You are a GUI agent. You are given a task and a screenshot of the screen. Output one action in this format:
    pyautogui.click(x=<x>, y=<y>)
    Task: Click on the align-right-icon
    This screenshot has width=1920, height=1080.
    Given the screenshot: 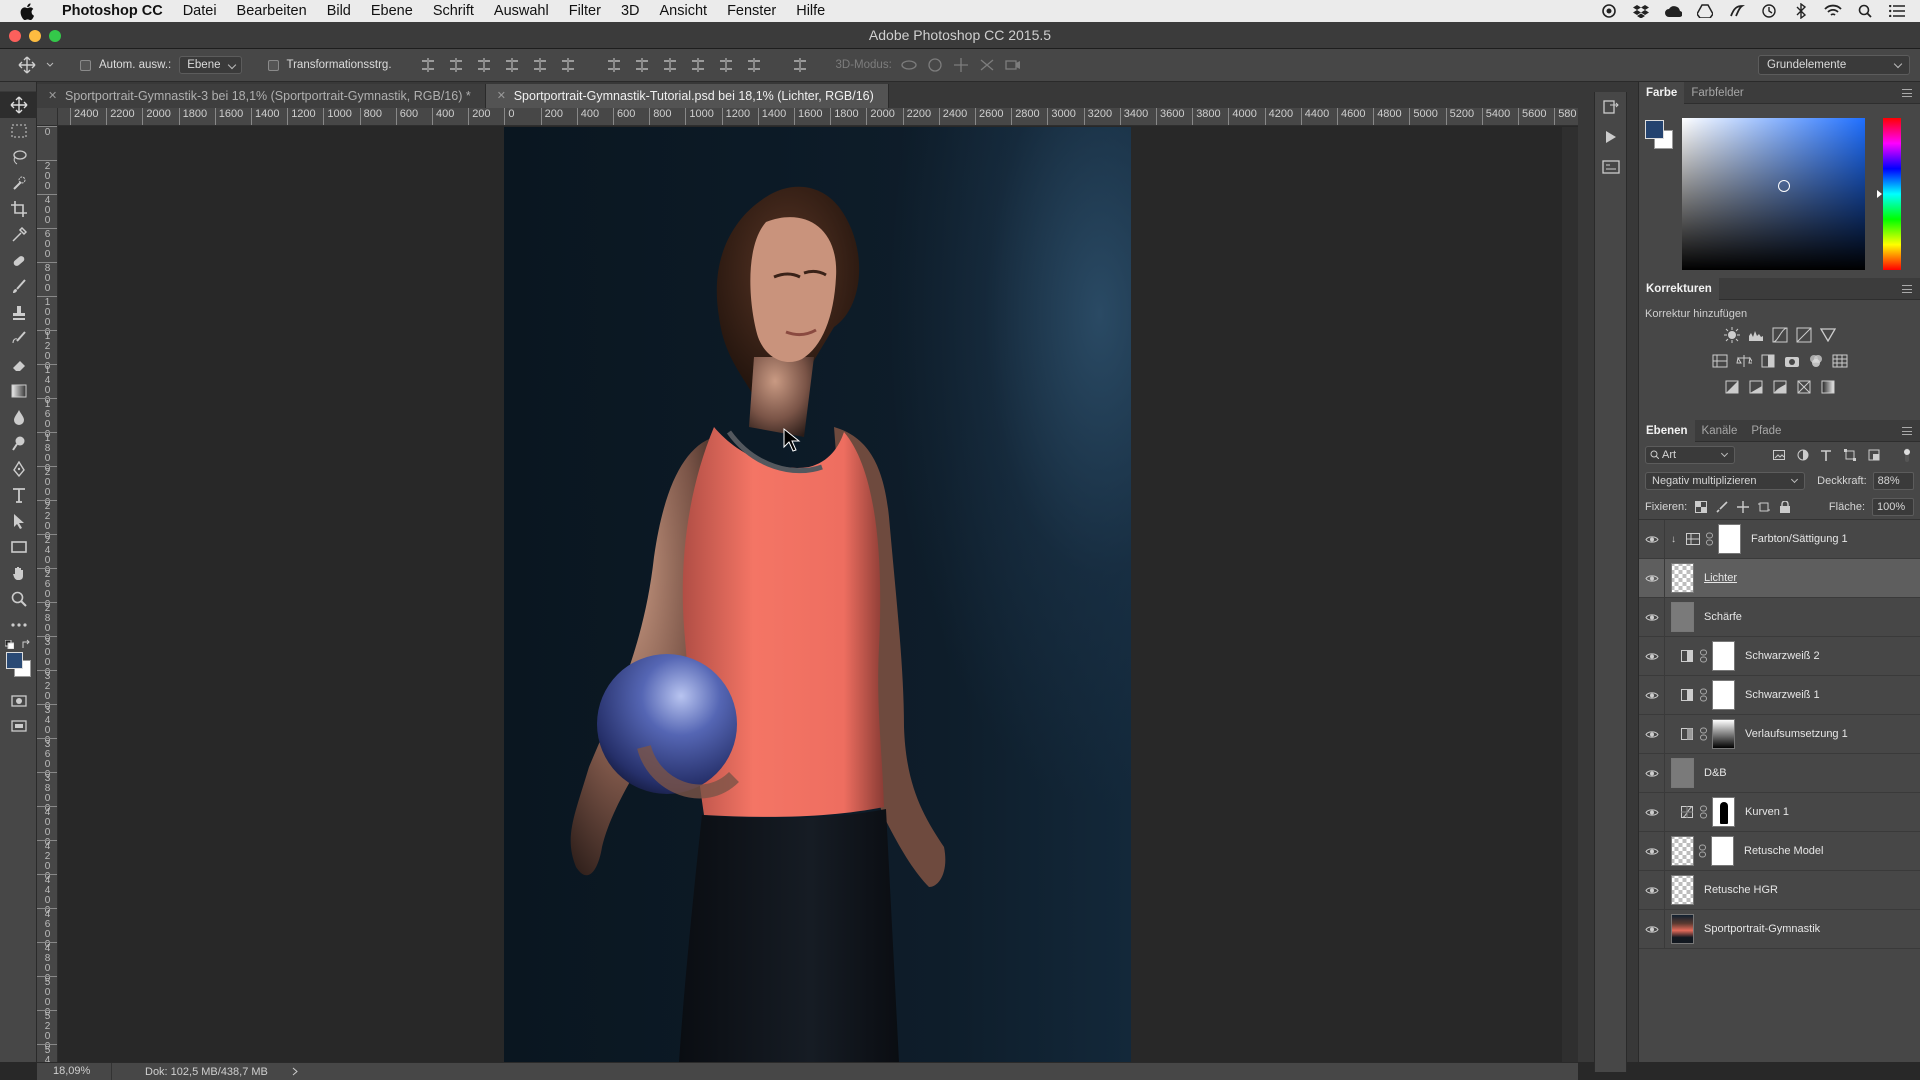 What is the action you would take?
    pyautogui.click(x=568, y=65)
    